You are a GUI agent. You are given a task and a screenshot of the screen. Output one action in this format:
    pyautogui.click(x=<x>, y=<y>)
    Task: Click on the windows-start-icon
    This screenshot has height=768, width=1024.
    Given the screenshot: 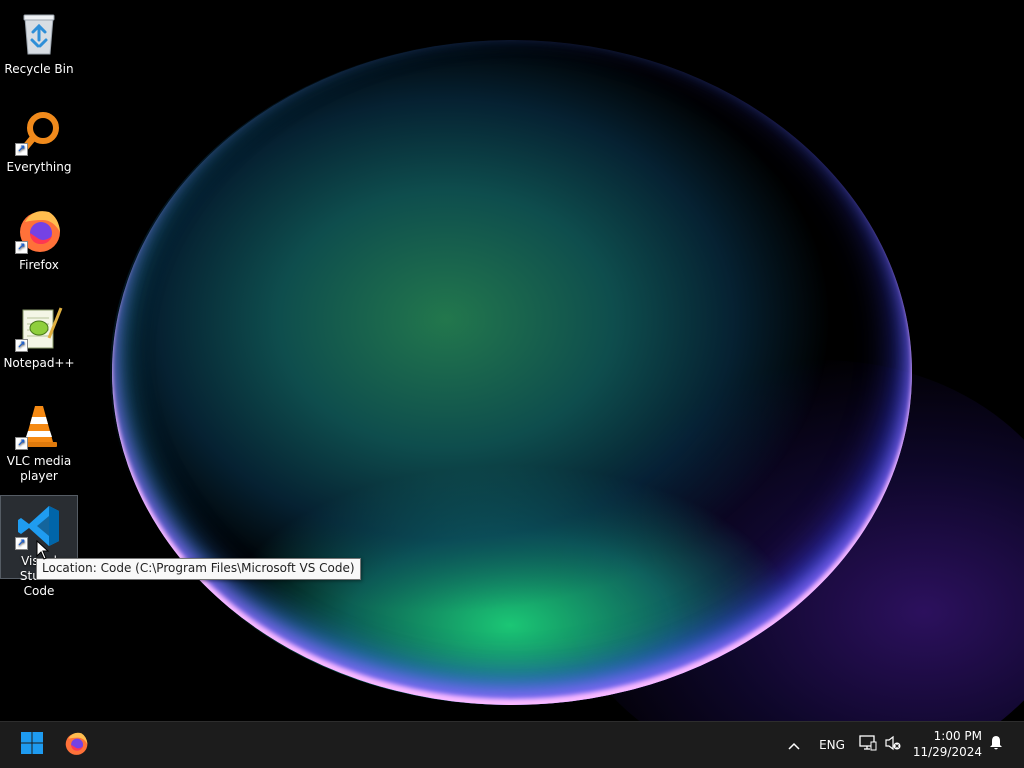 What is the action you would take?
    pyautogui.click(x=32, y=745)
    